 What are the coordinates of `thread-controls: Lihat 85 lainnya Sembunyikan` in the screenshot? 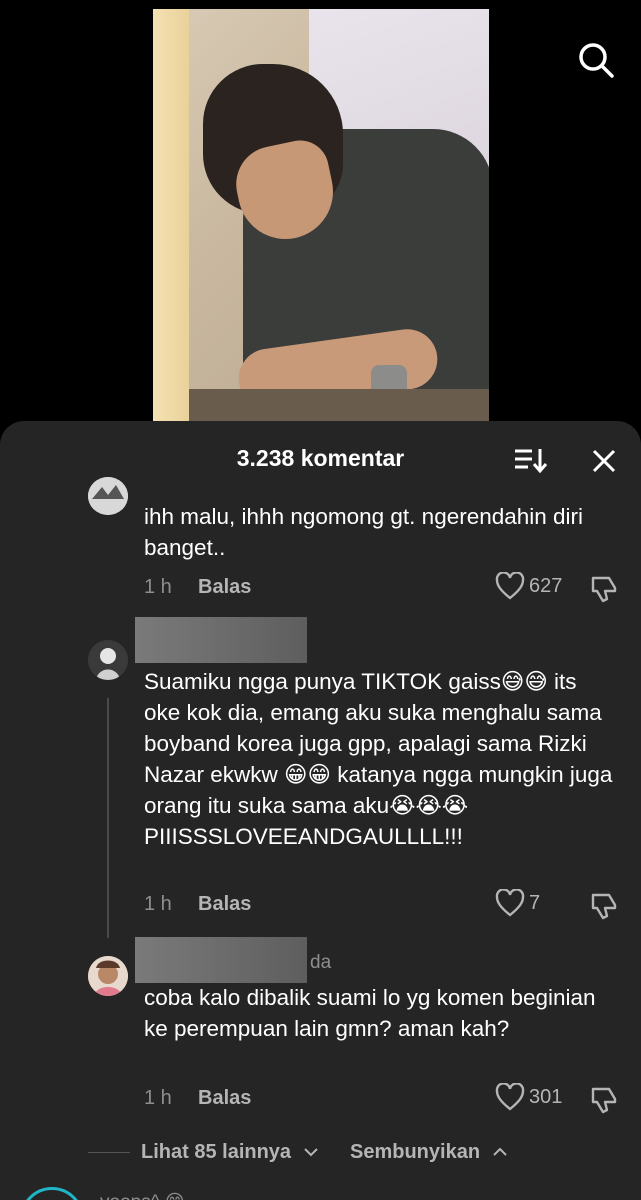 It's located at (320, 1150).